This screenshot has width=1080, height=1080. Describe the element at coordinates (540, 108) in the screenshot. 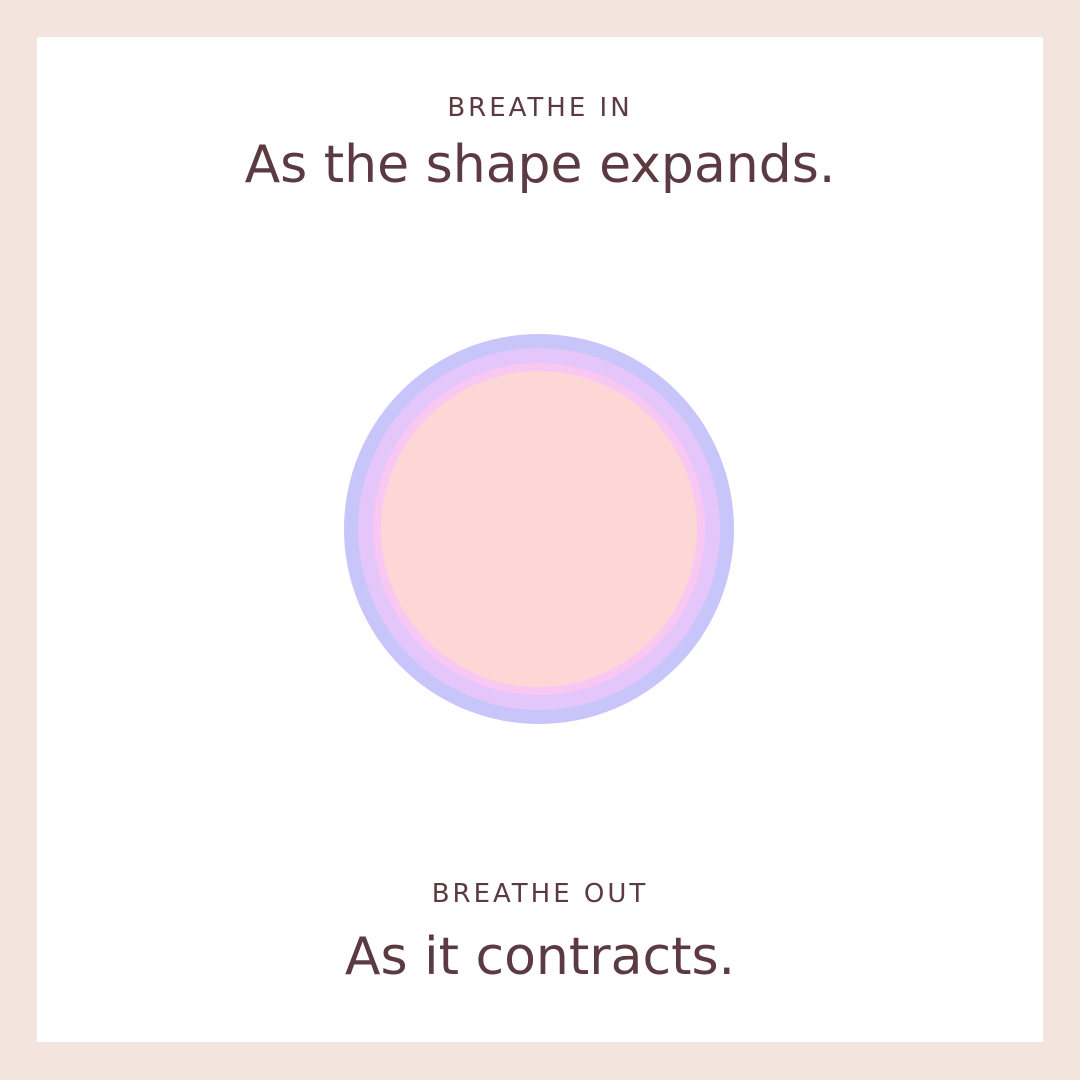

I see `breathe-in-label: BREATHE IN` at that location.